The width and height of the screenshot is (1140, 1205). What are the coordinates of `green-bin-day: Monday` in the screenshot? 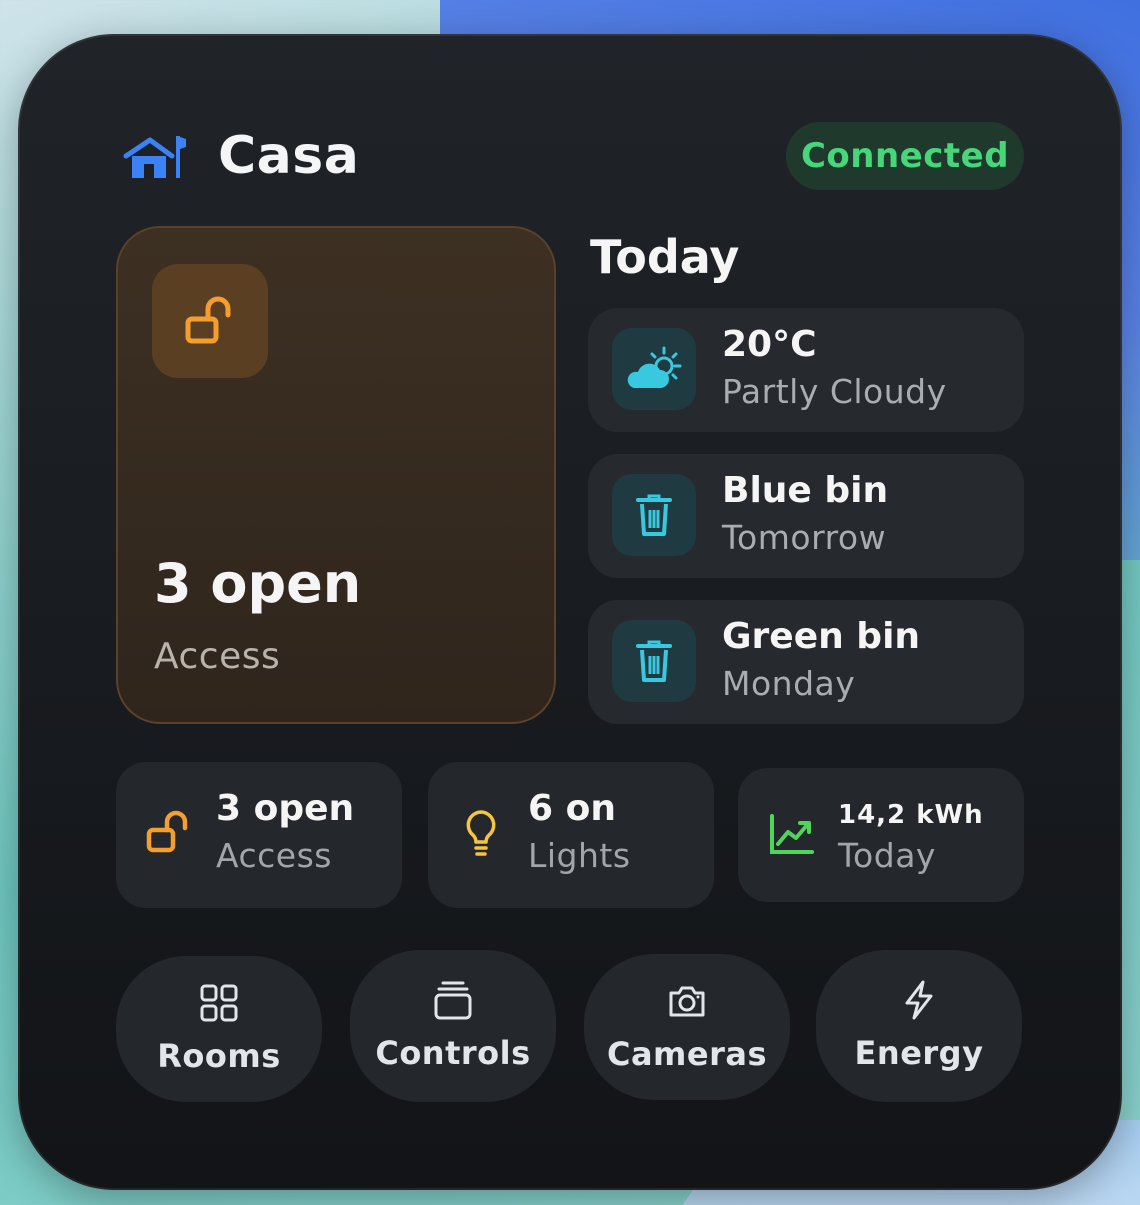 It's located at (789, 683).